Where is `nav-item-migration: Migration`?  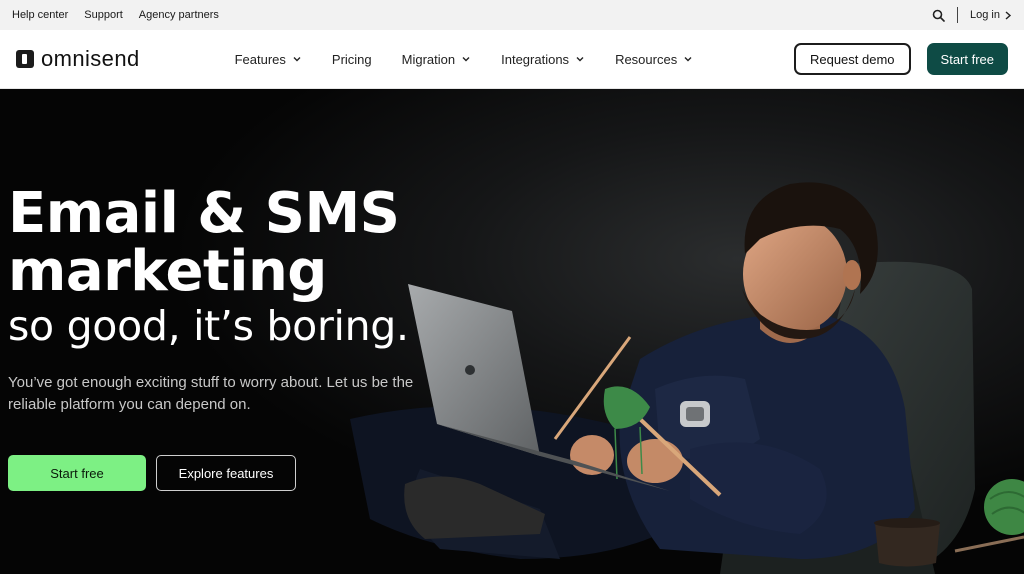
nav-item-migration: Migration is located at coordinates (436, 59).